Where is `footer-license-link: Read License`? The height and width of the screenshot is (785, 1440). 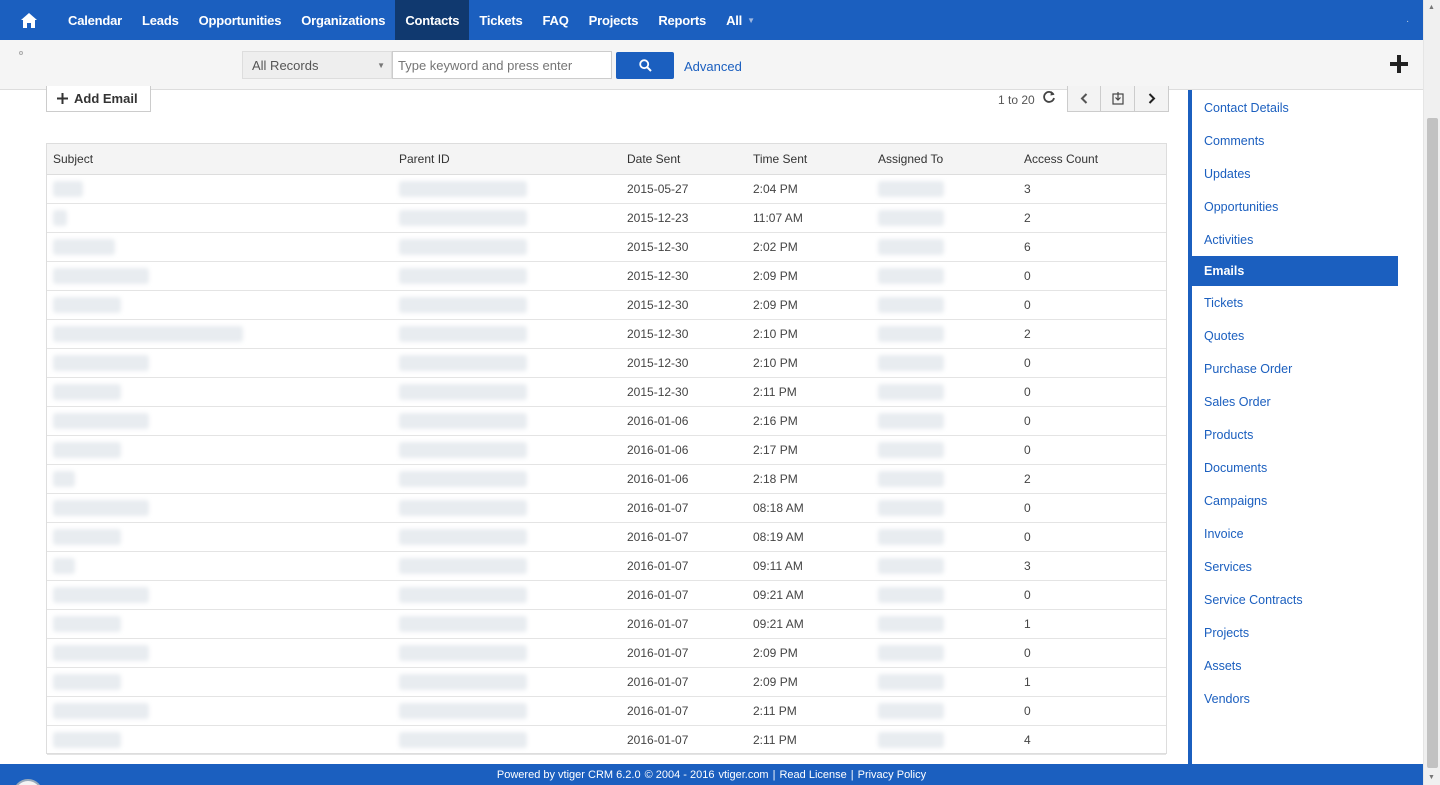
footer-license-link: Read License is located at coordinates (812, 775).